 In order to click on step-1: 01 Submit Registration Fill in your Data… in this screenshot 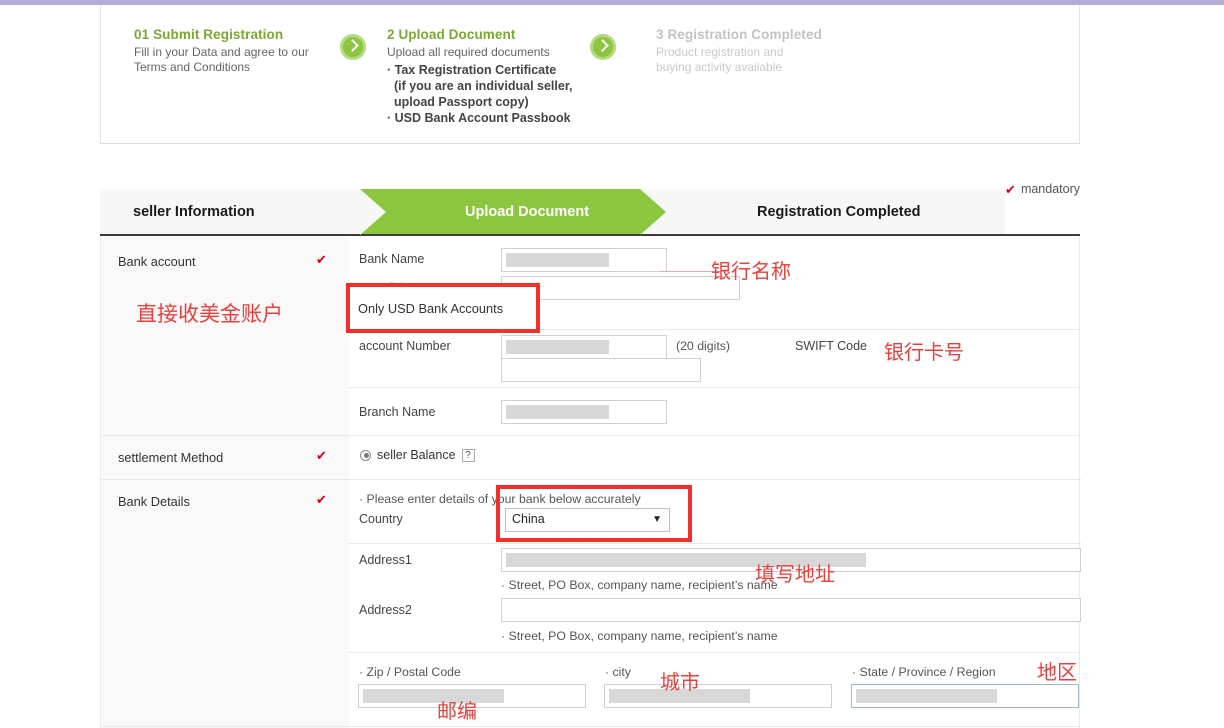, I will do `click(241, 51)`.